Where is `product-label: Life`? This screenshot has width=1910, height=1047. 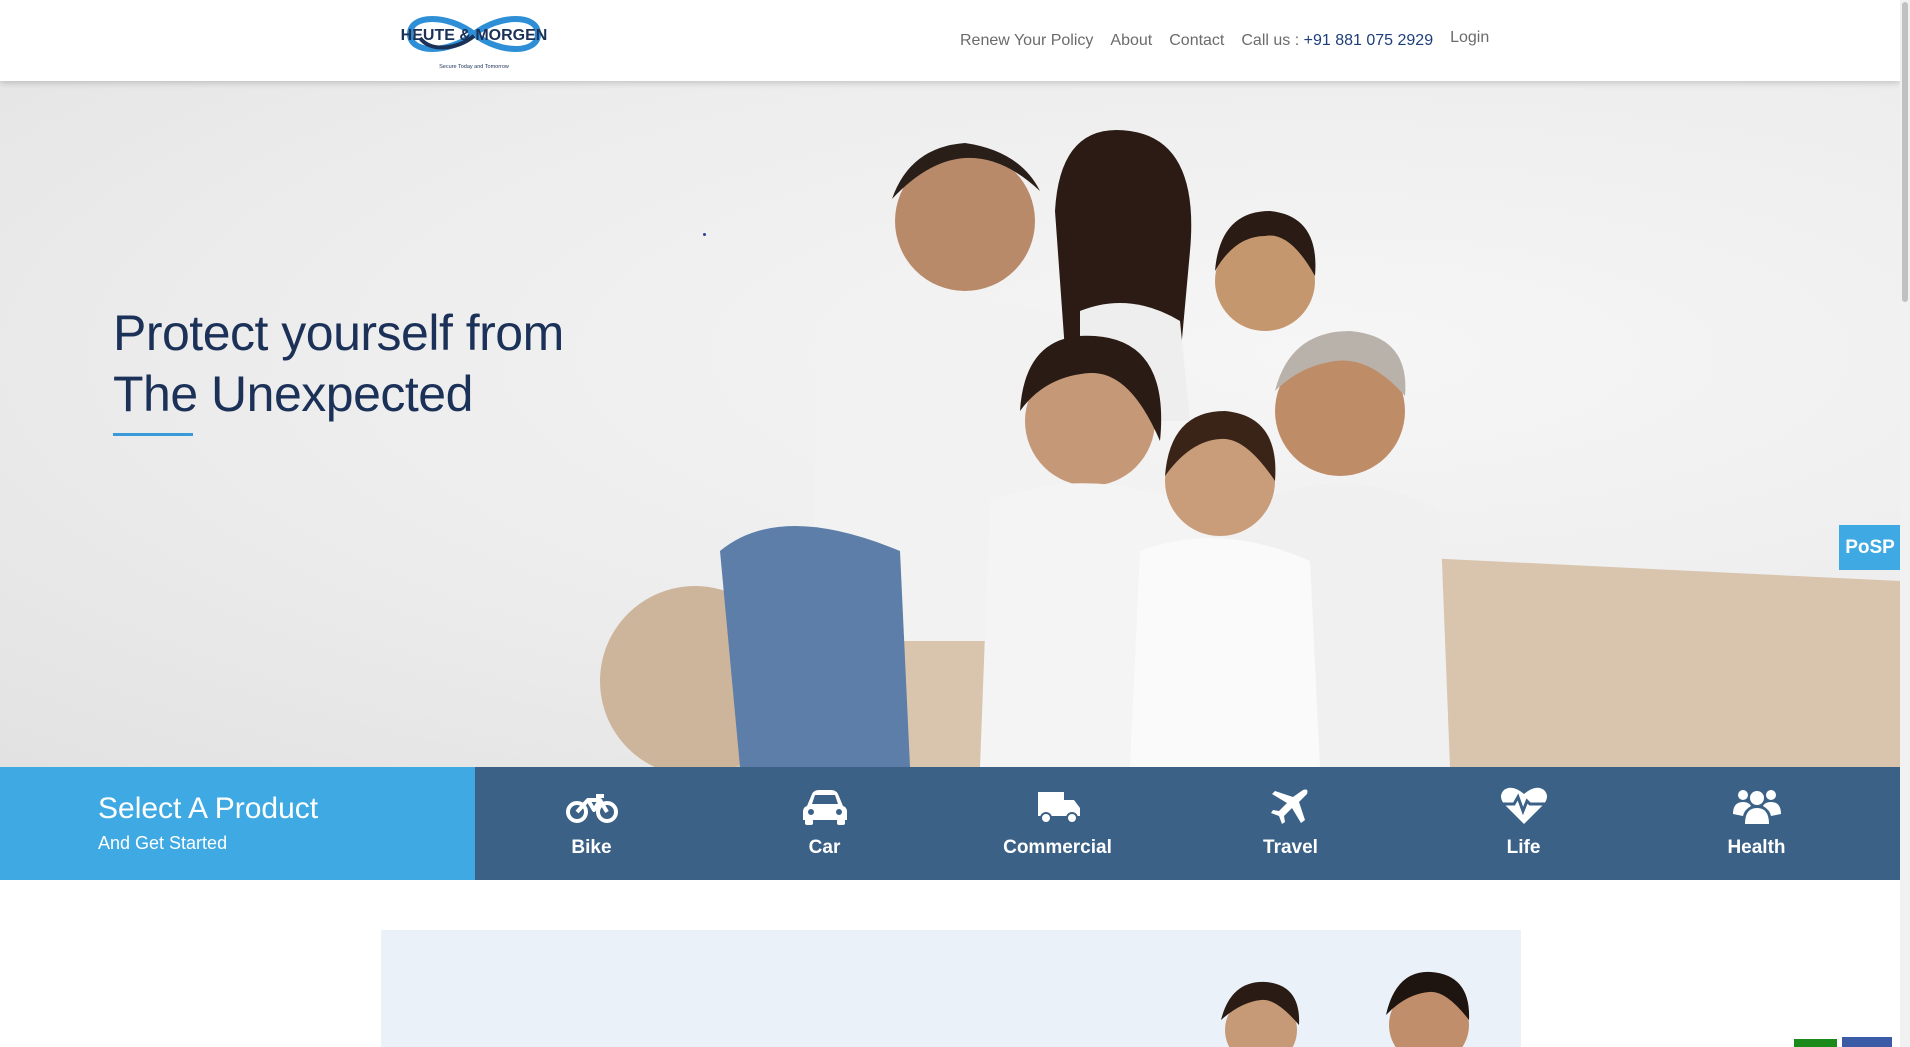 product-label: Life is located at coordinates (1523, 847).